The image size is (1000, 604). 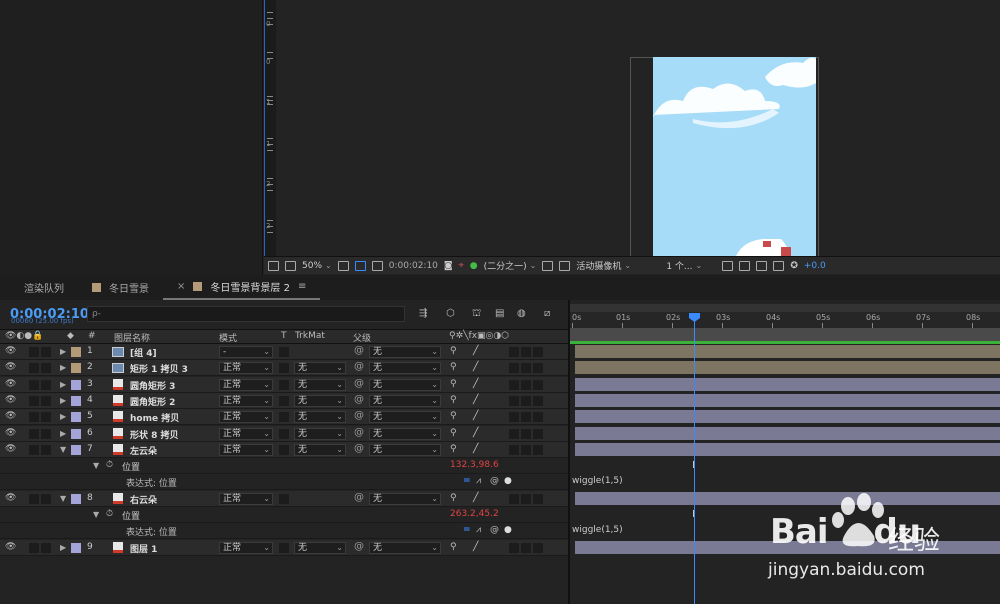 I want to click on layer-name: [组 4], so click(x=143, y=352).